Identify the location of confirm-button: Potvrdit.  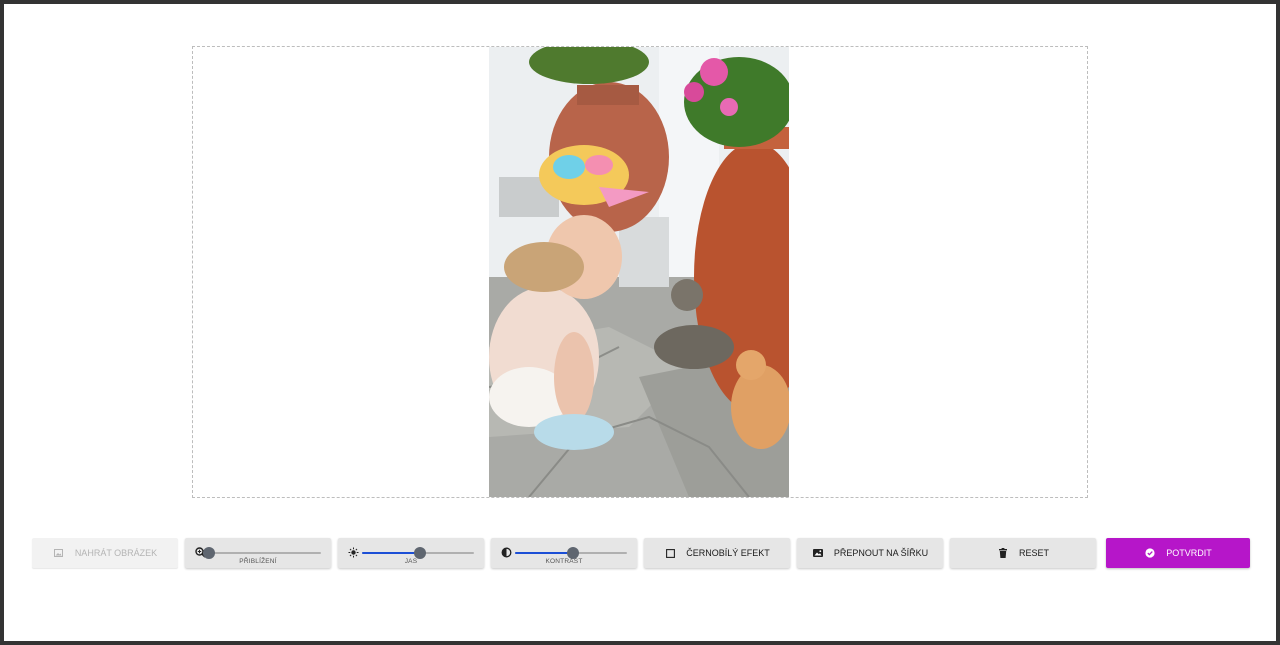
(1178, 553).